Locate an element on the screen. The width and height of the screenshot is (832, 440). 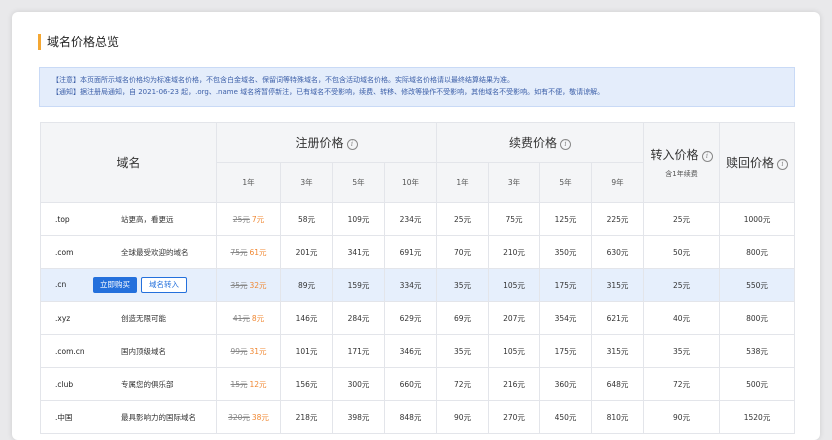
transfer-price: 90元 is located at coordinates (682, 417).